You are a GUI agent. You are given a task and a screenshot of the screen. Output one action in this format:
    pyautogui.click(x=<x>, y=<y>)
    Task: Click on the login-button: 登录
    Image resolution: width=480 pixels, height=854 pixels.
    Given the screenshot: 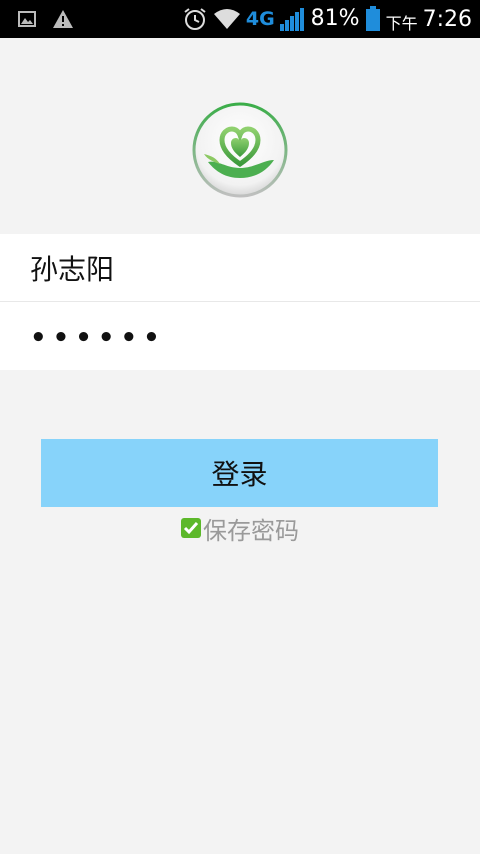 What is the action you would take?
    pyautogui.click(x=239, y=473)
    